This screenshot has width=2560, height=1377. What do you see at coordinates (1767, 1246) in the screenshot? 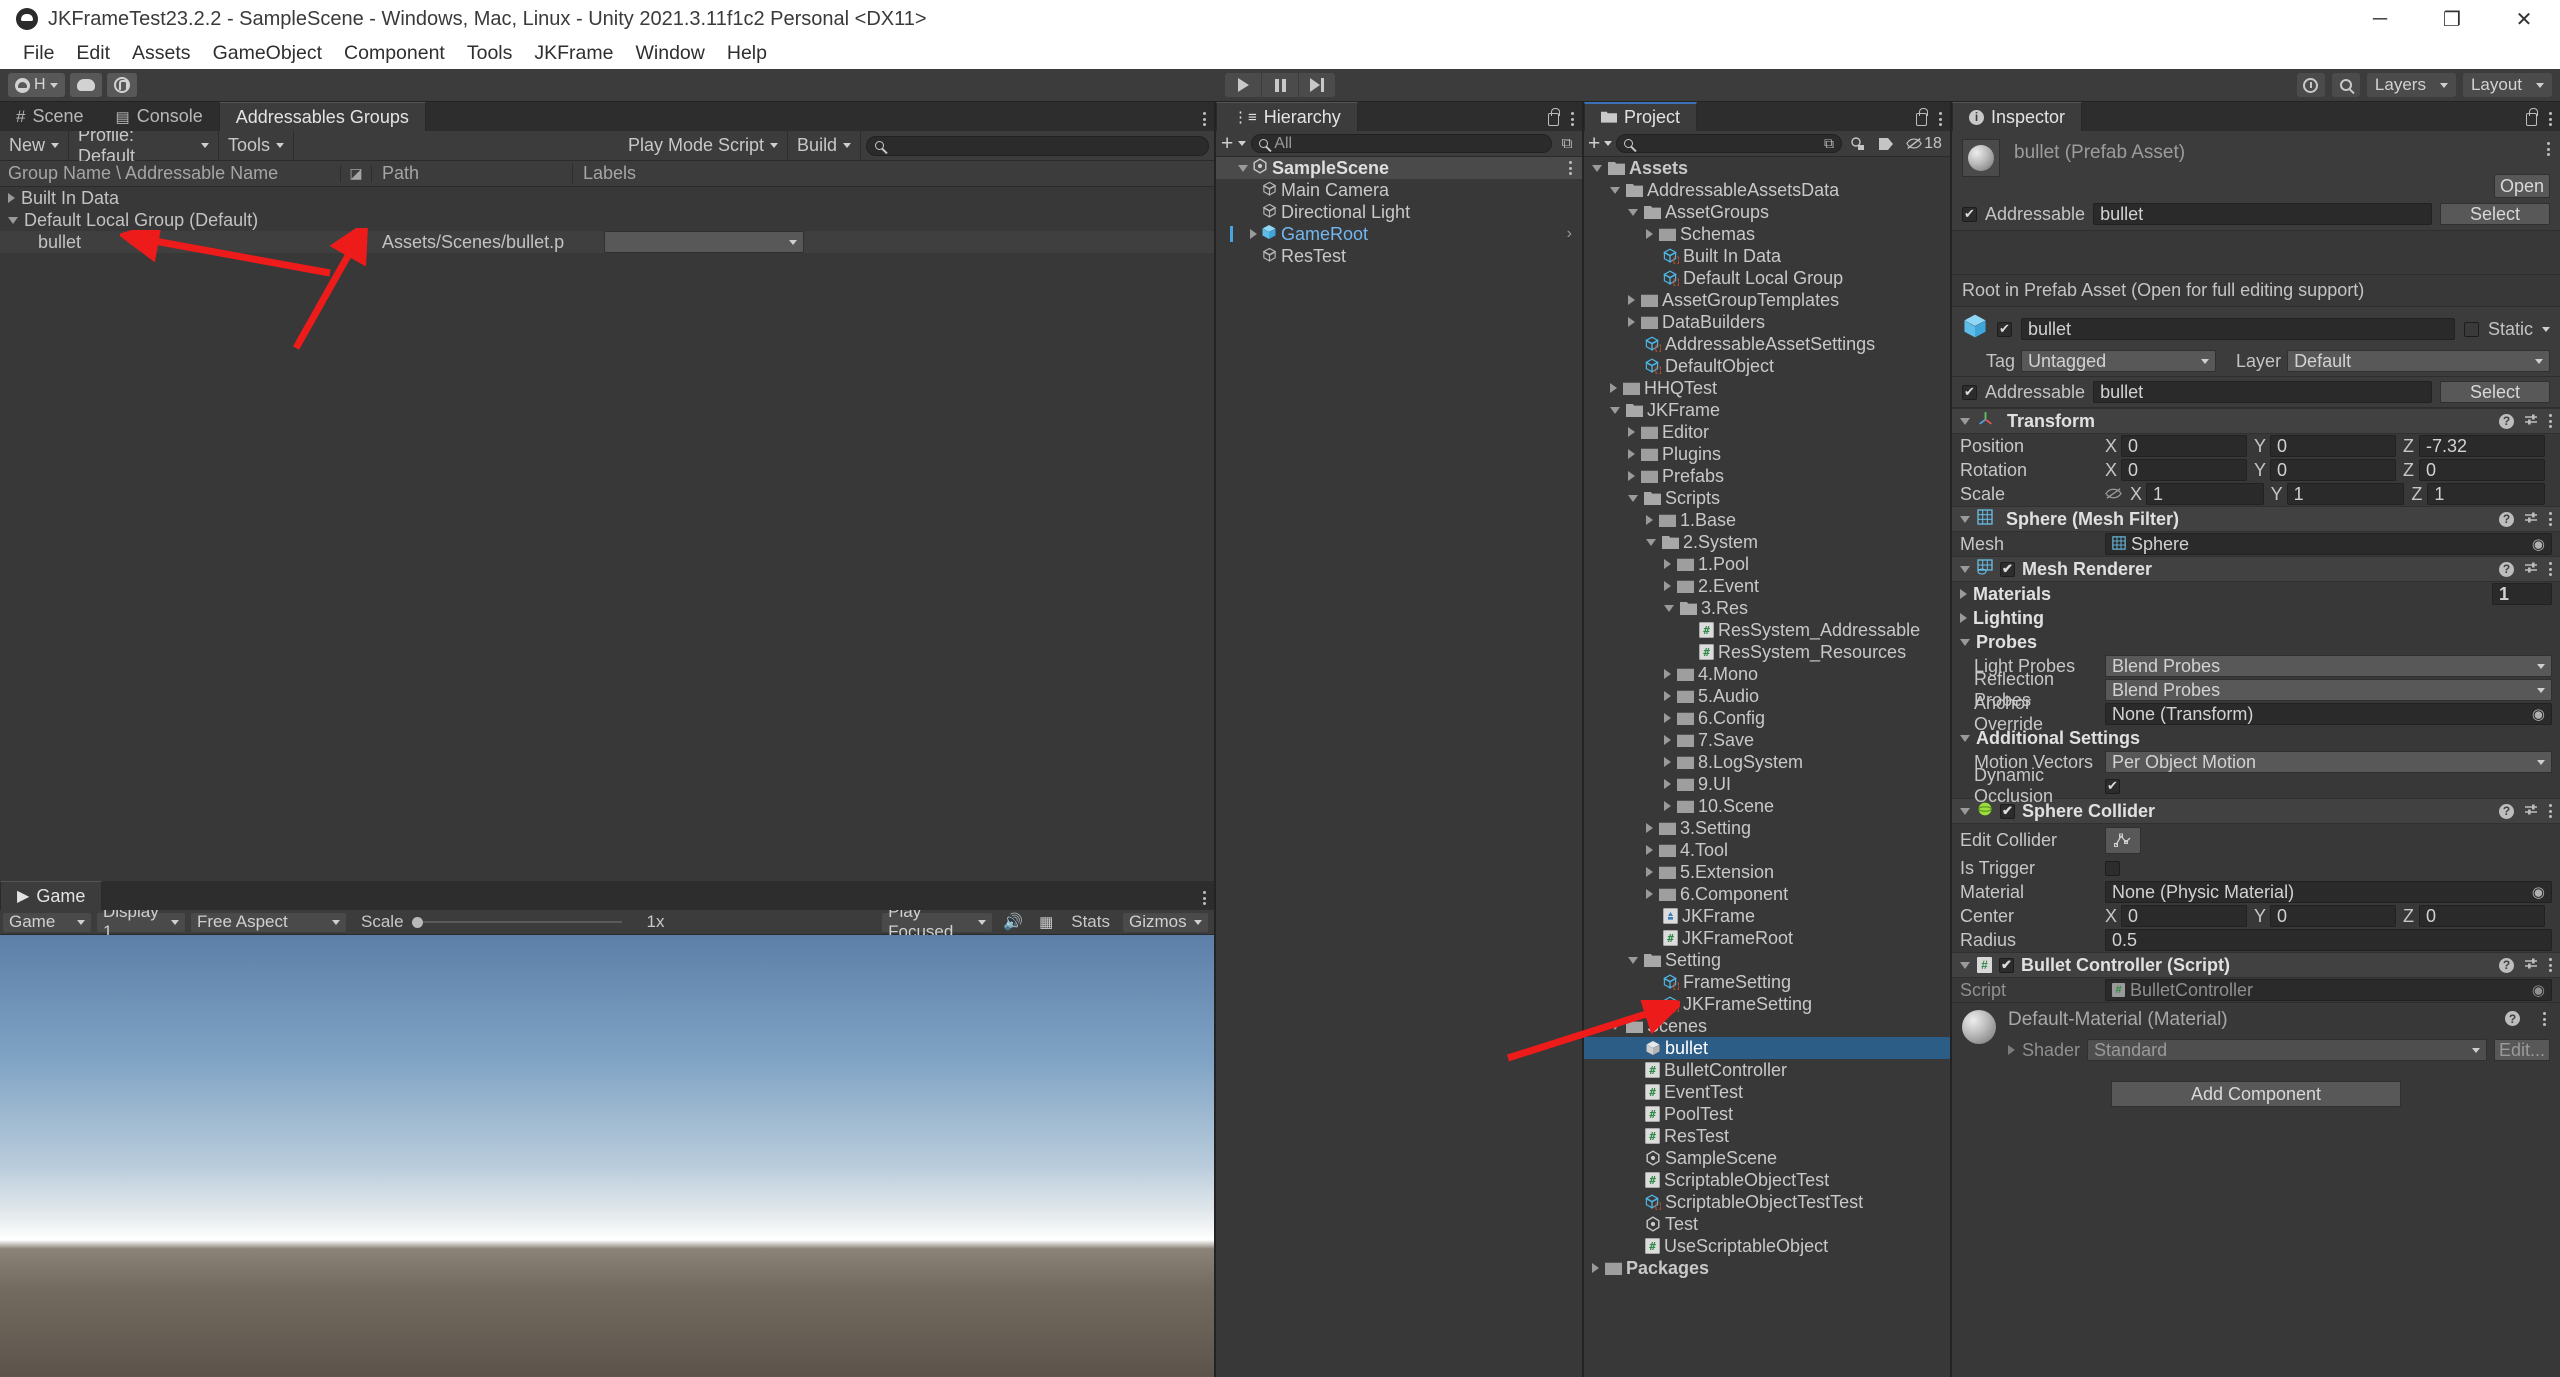
I see `project-item-usescriptableobject: # UseScriptableObject` at bounding box center [1767, 1246].